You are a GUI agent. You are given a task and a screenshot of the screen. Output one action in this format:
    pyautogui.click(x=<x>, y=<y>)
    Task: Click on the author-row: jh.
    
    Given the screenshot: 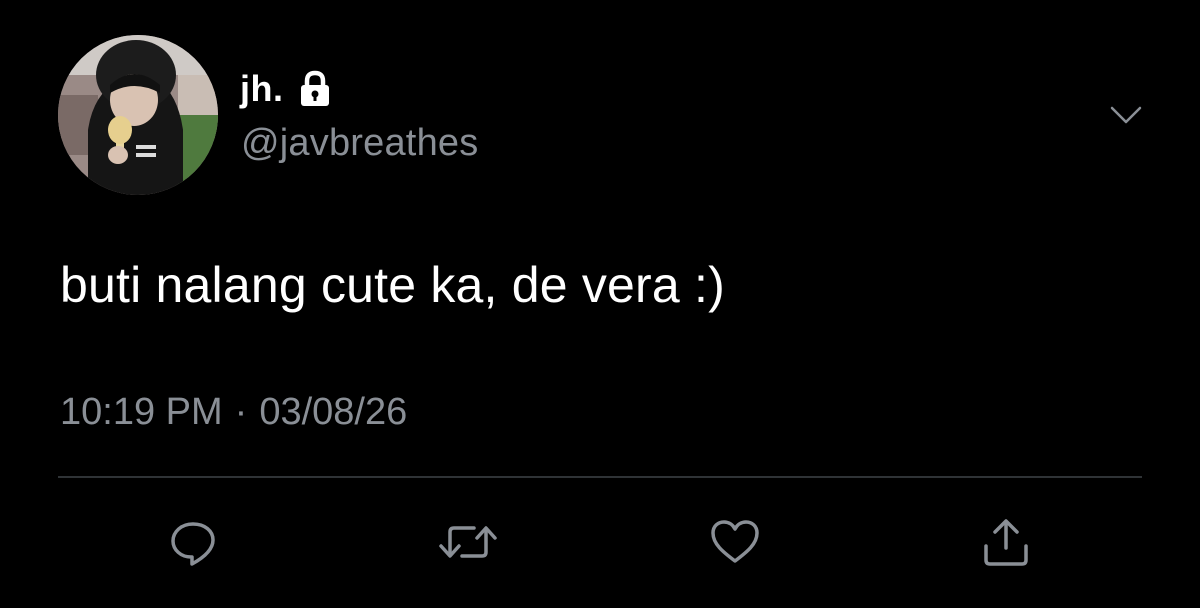 What is the action you would take?
    pyautogui.click(x=286, y=89)
    